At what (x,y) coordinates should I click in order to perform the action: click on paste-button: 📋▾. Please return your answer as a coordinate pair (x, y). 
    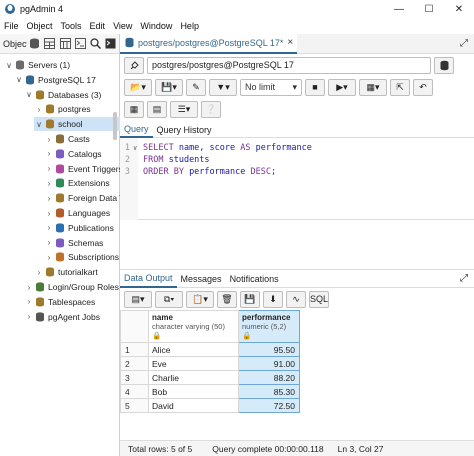
    Looking at the image, I should click on (200, 299).